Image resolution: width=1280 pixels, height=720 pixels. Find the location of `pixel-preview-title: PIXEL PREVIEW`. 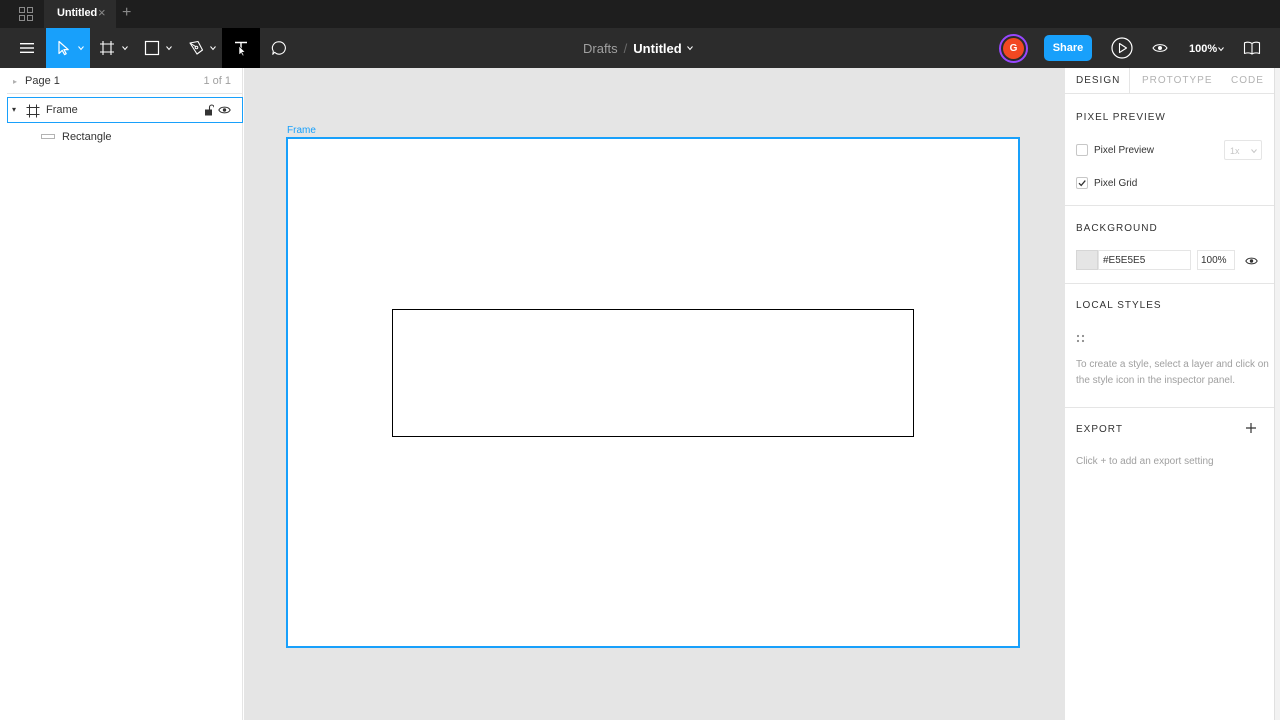

pixel-preview-title: PIXEL PREVIEW is located at coordinates (1121, 117).